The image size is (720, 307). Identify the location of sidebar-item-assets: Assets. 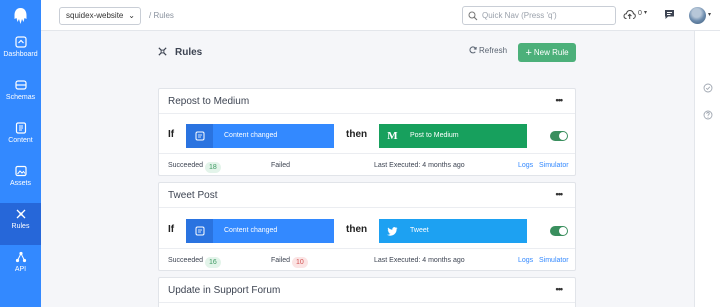
(20, 181).